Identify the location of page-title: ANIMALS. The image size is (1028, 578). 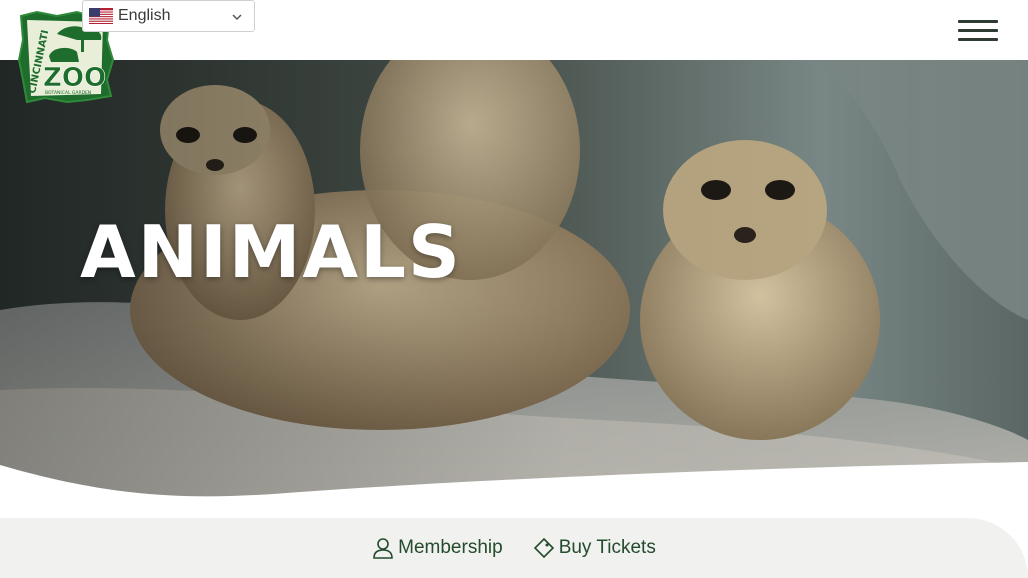
(271, 252).